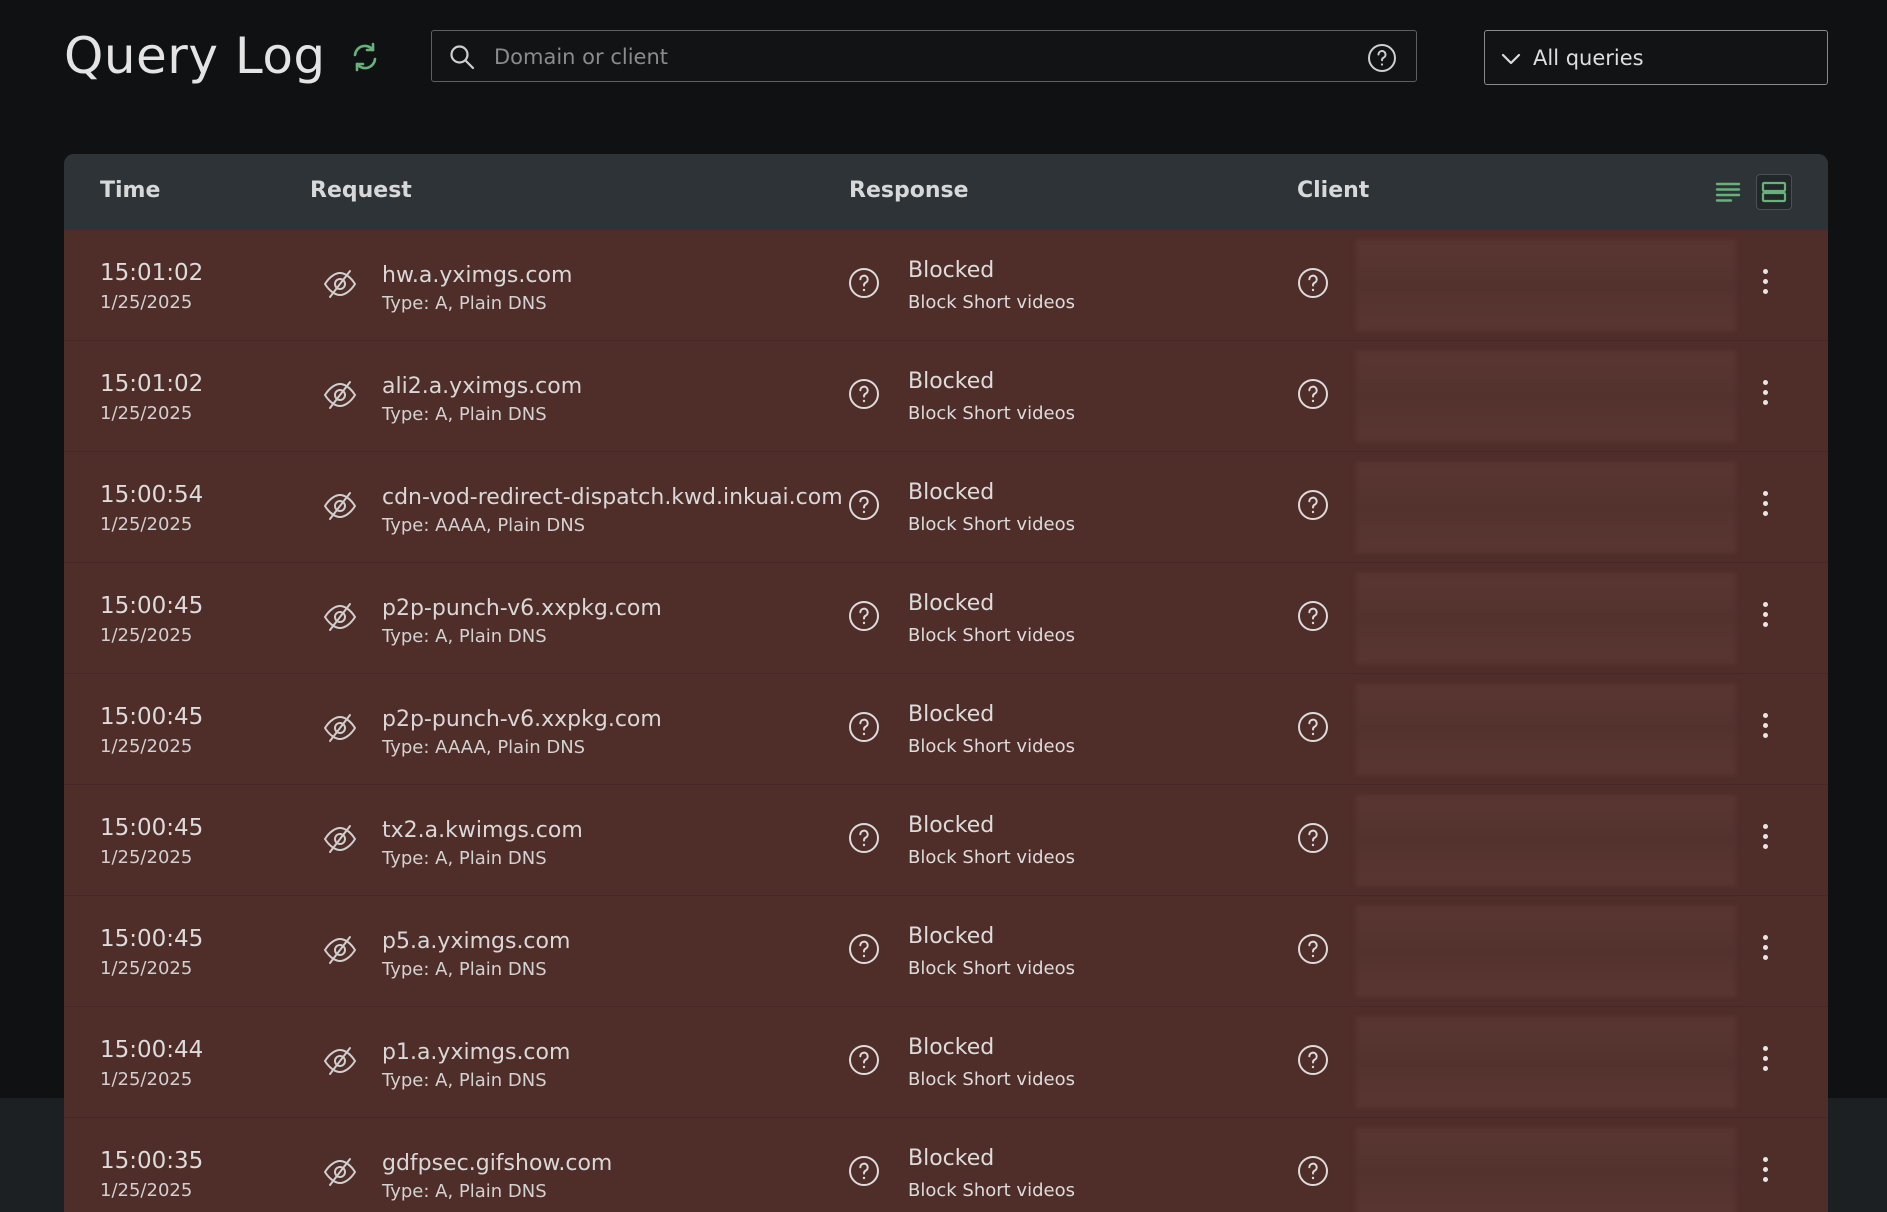 The width and height of the screenshot is (1887, 1212). I want to click on request-domain: ali2.a.yximgs.com, so click(482, 387).